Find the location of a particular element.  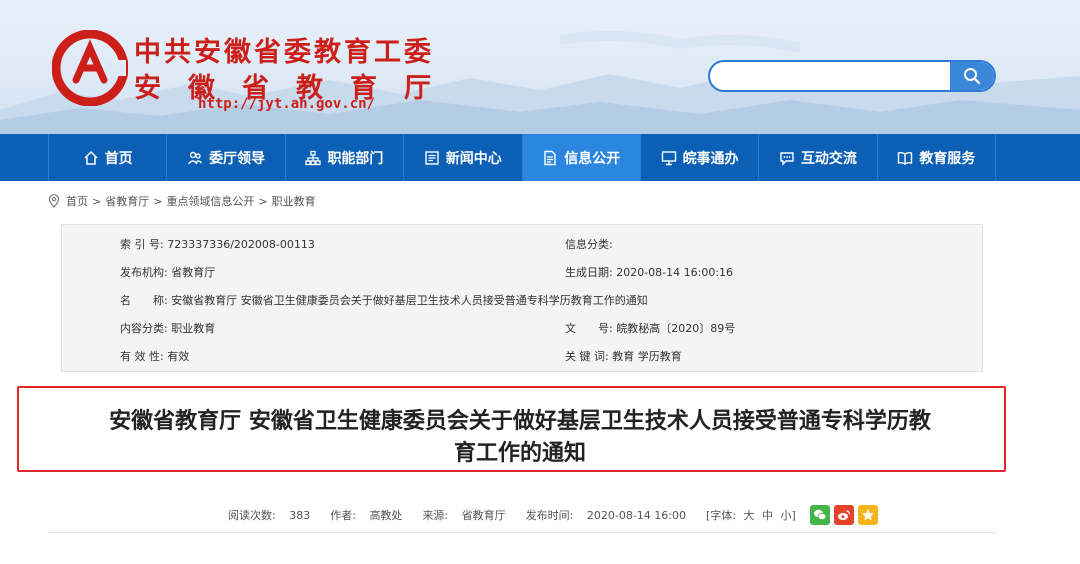

views-count: 阅读次数: 383 is located at coordinates (274, 515).